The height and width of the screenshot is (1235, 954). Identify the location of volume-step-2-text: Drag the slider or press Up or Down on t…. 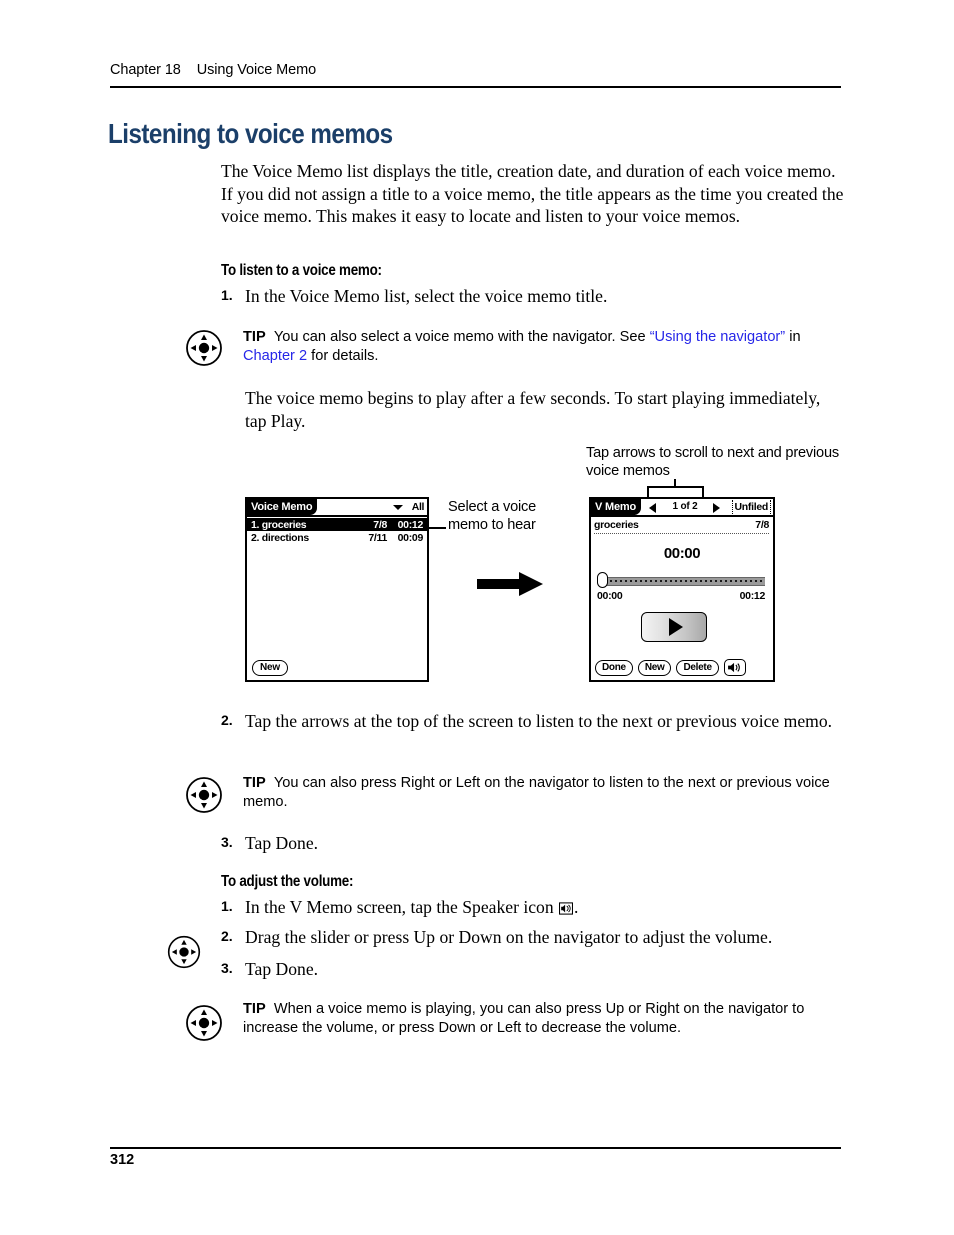
(509, 937).